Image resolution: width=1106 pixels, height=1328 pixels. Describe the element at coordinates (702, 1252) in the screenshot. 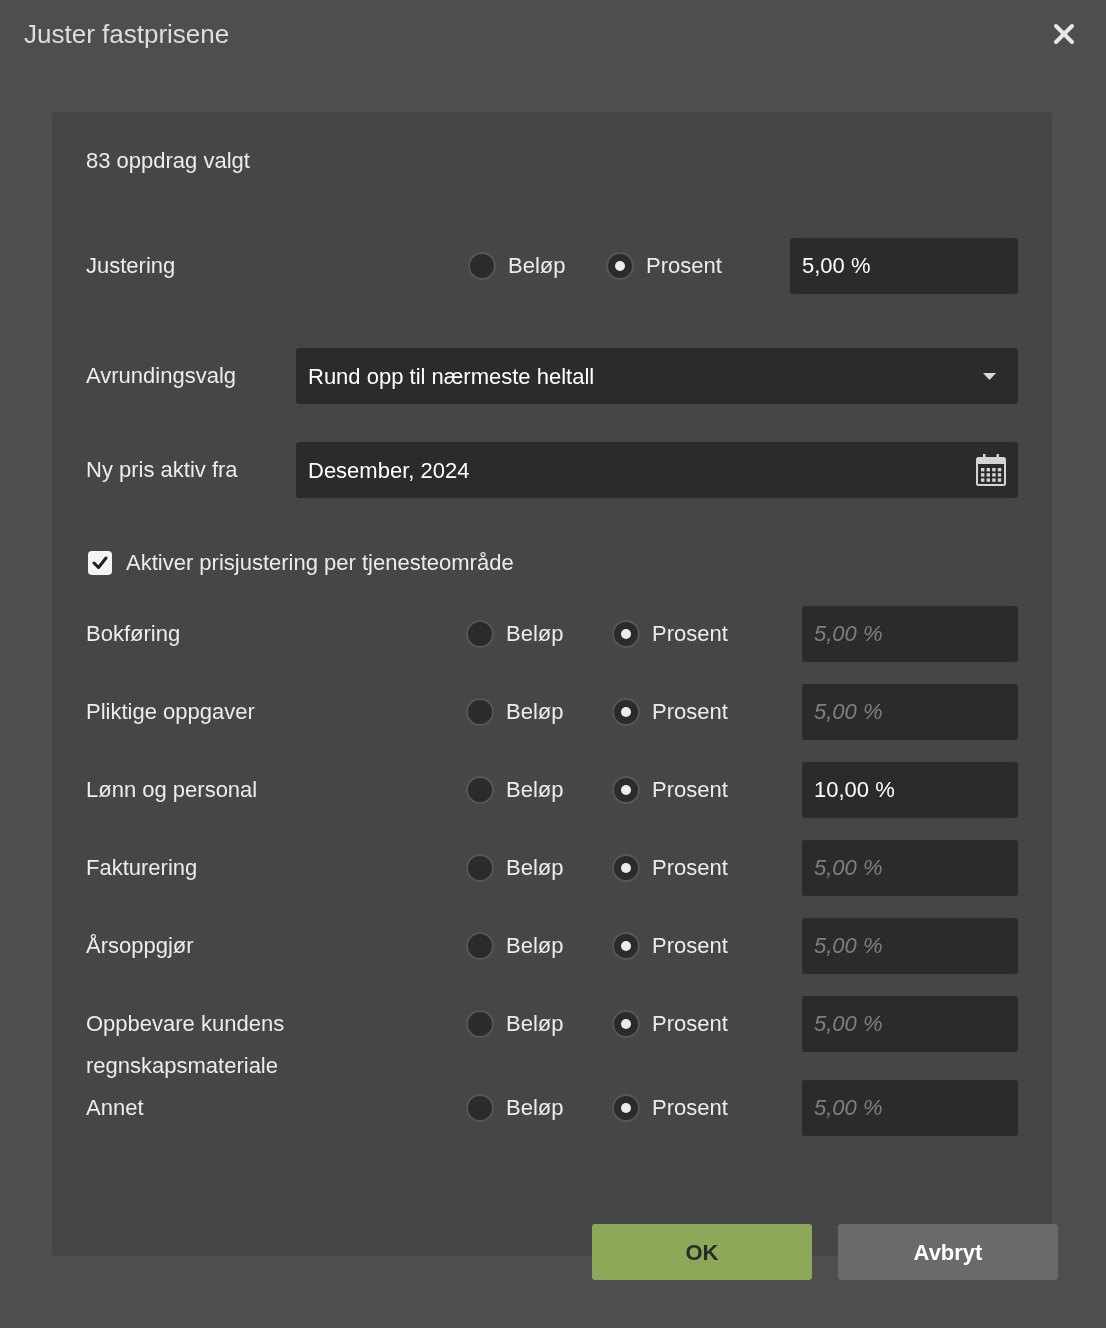

I see `ok-button: OK` at that location.